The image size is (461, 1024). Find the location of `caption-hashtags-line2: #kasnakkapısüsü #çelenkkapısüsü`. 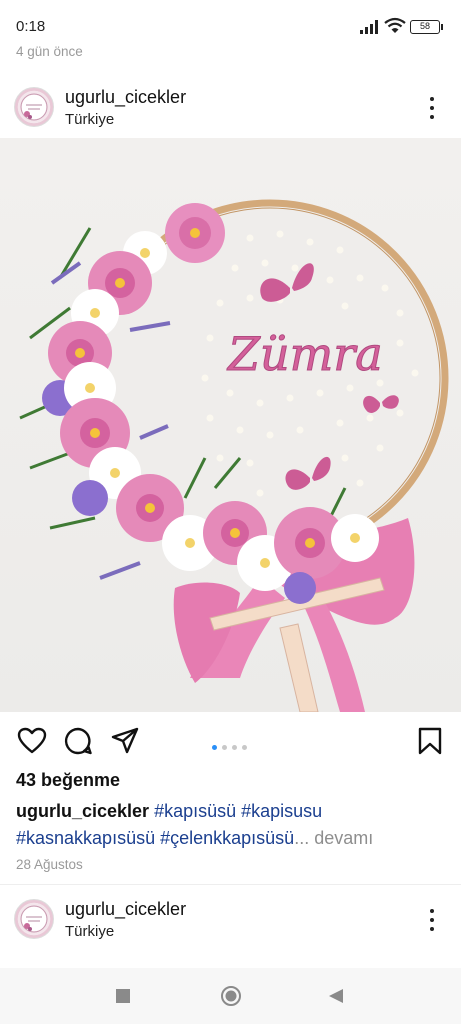

caption-hashtags-line2: #kasnakkapısüsü #çelenkkapısüsü is located at coordinates (155, 838).